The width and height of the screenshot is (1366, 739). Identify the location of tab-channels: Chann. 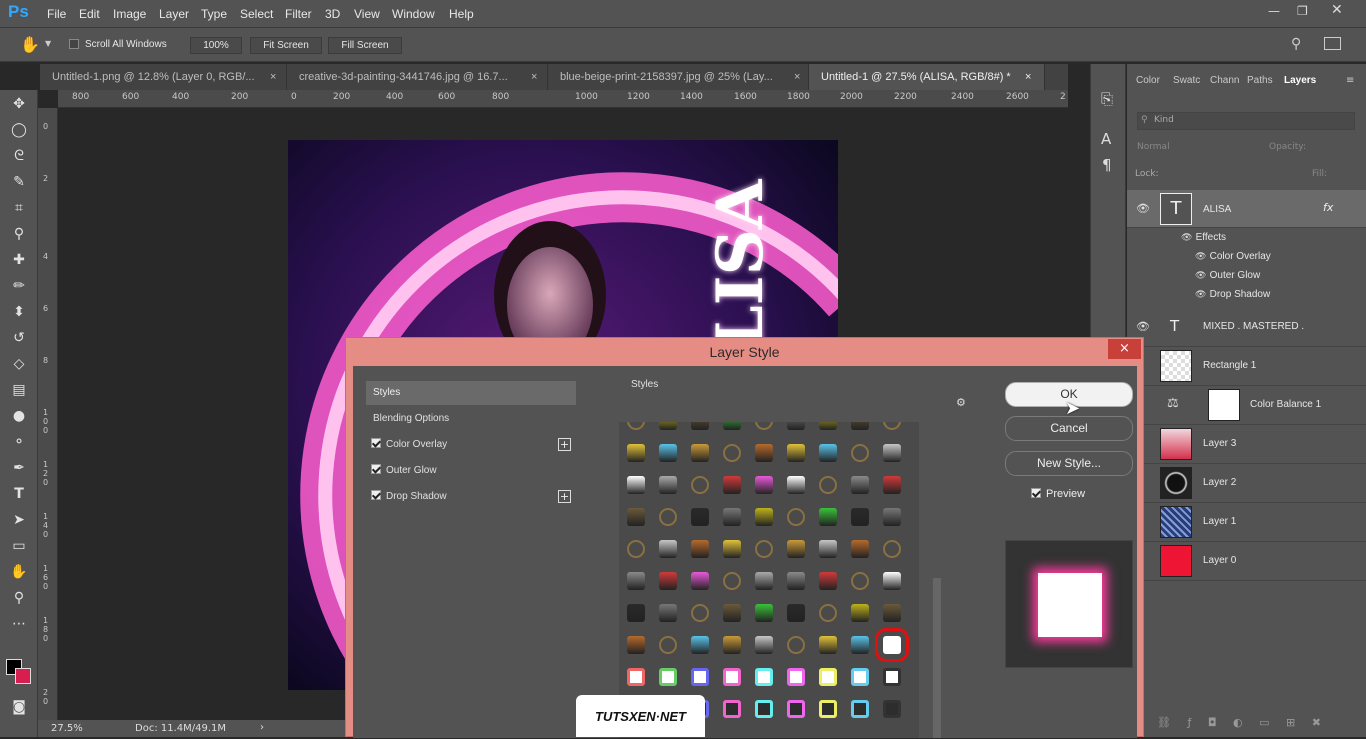
(1224, 80).